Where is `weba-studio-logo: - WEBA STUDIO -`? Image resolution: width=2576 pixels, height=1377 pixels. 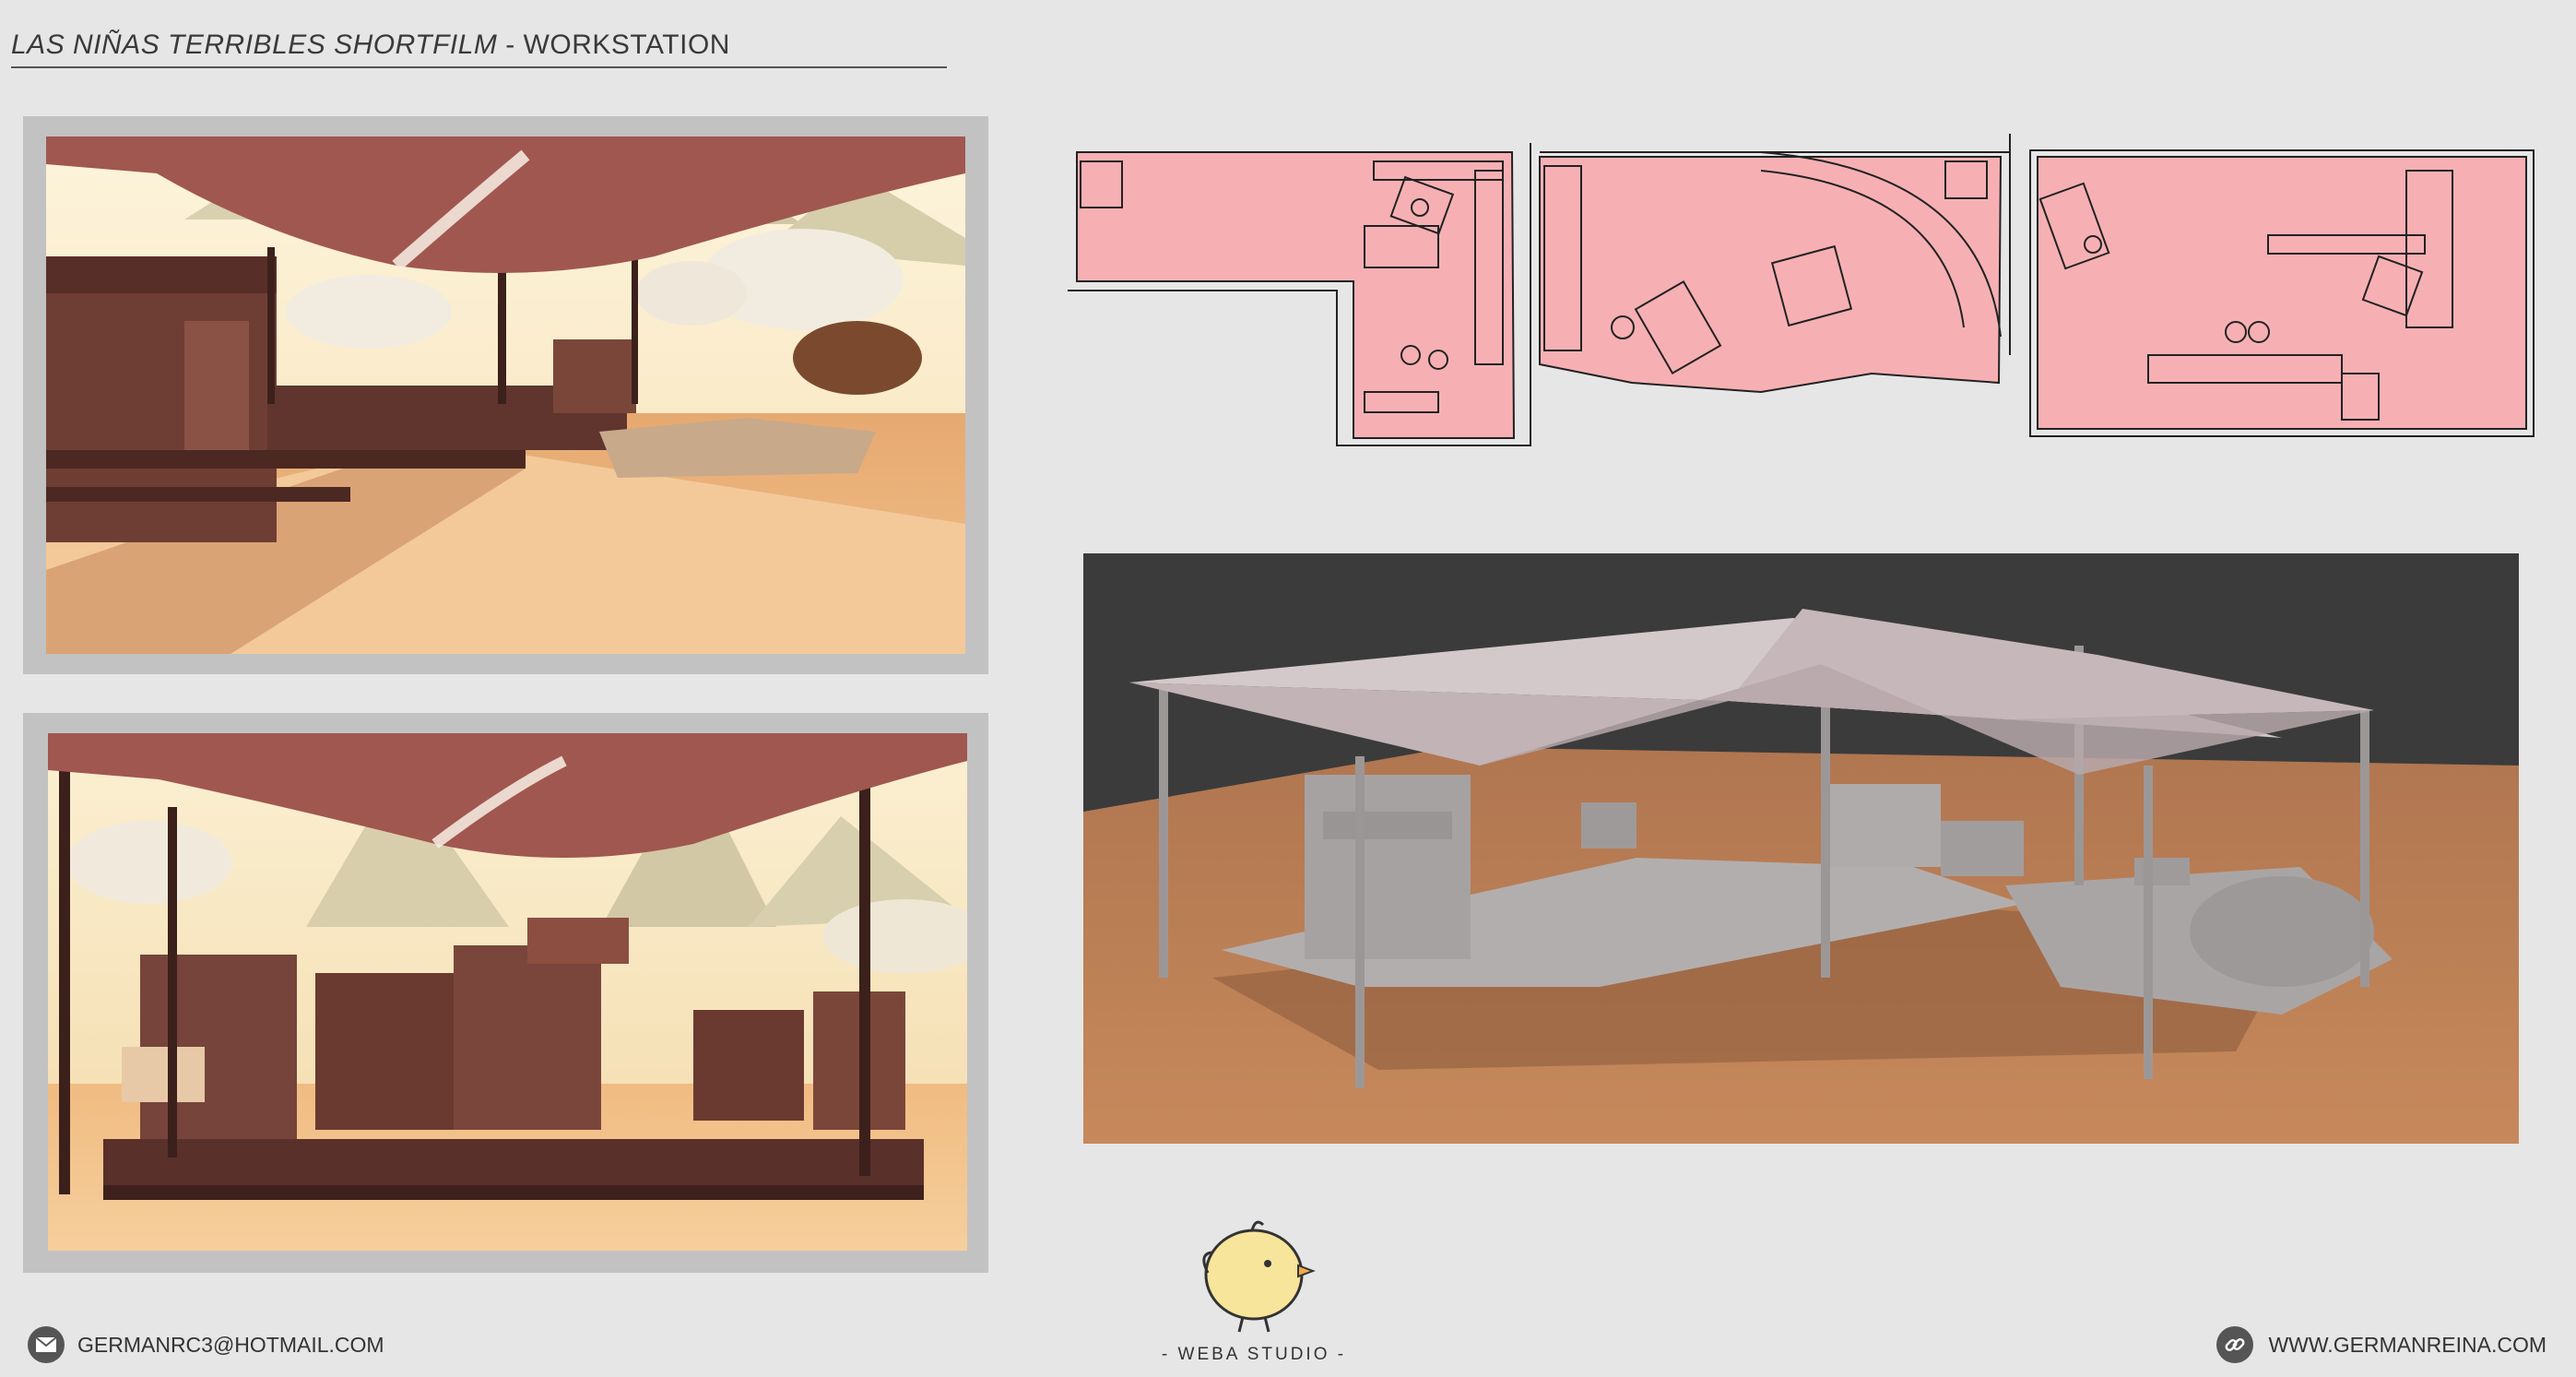
weba-studio-logo: - WEBA STUDIO - is located at coordinates (1253, 1286).